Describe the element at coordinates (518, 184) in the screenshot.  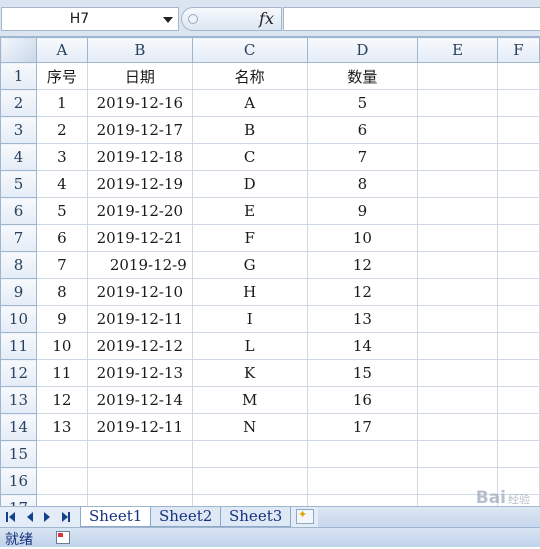
I see `cell-f5` at that location.